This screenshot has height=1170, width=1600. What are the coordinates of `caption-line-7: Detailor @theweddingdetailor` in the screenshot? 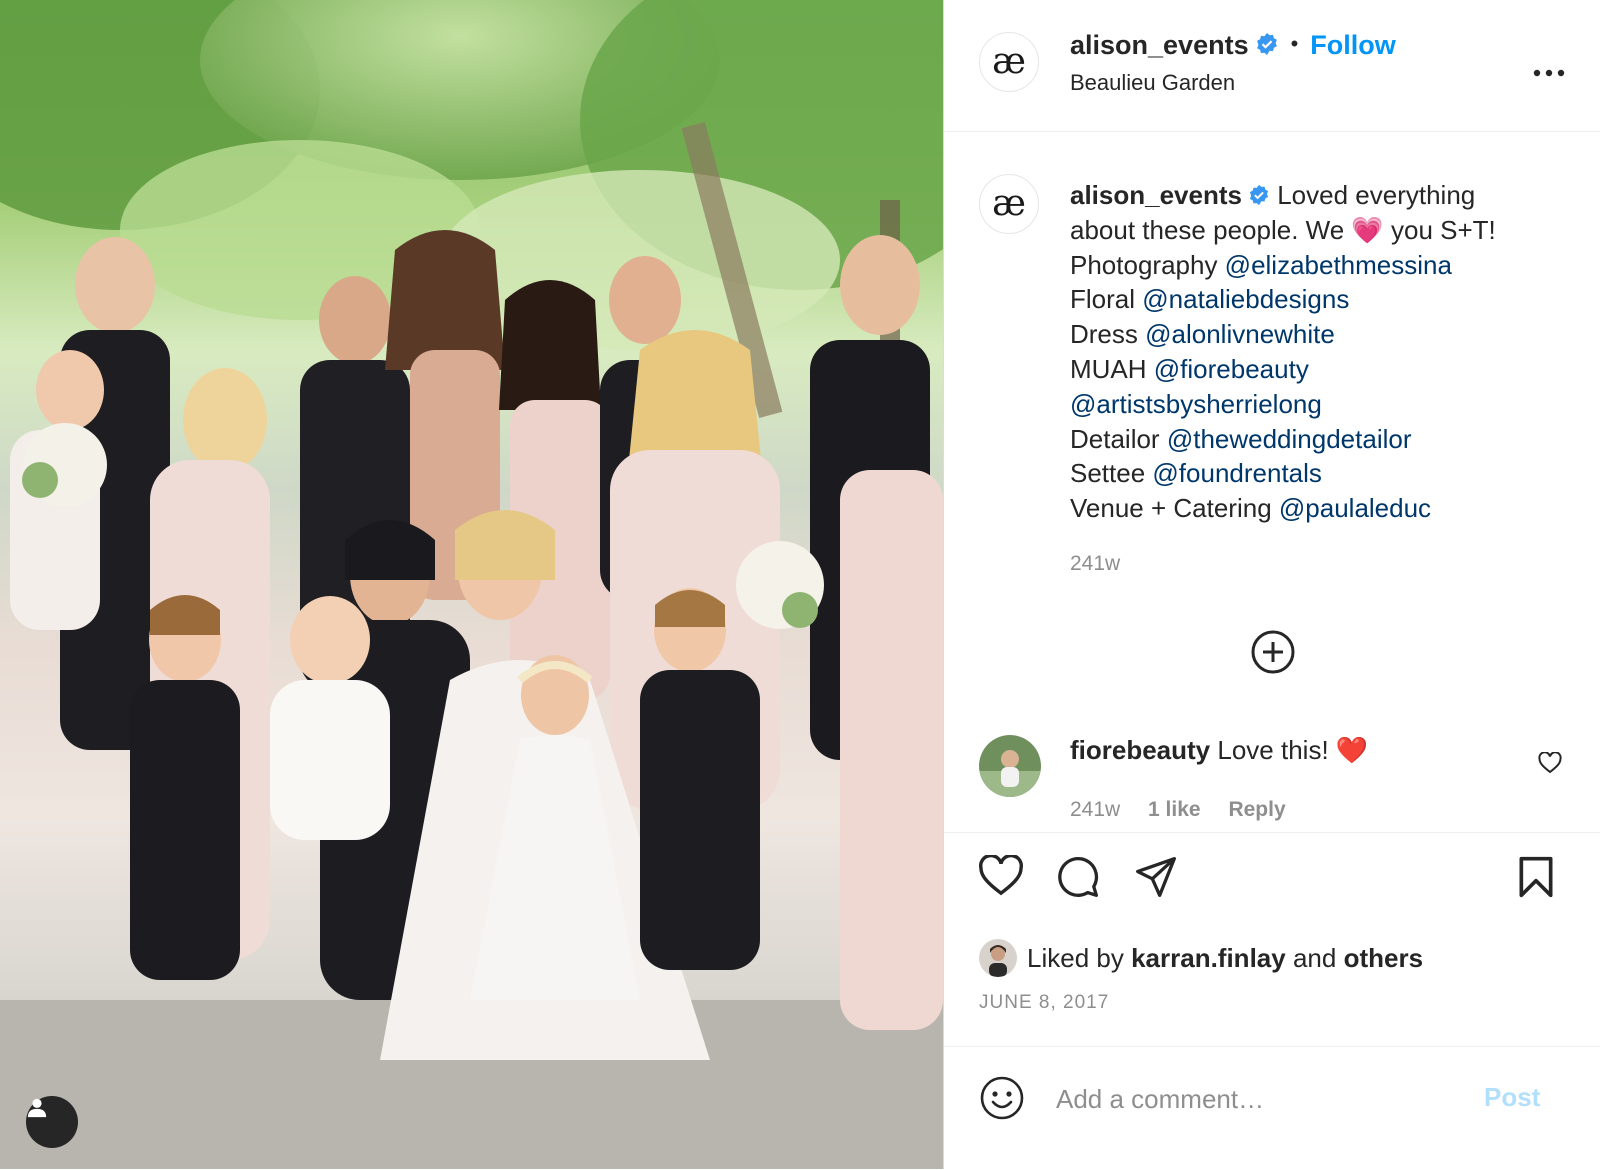 It's located at (1320, 439).